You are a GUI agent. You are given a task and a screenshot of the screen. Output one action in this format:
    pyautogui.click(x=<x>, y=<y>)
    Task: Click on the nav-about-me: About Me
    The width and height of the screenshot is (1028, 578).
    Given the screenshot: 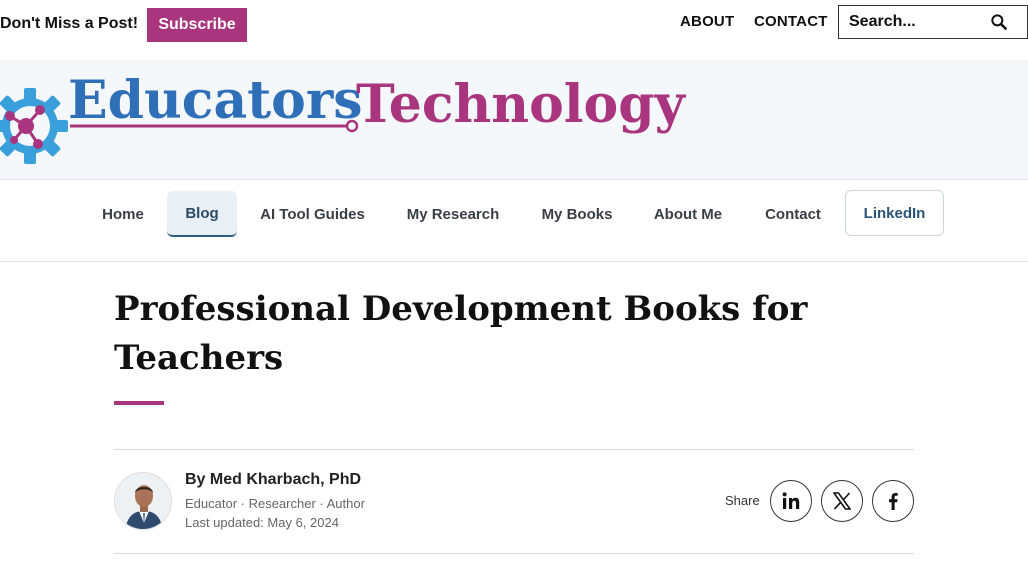 What is the action you would take?
    pyautogui.click(x=688, y=214)
    